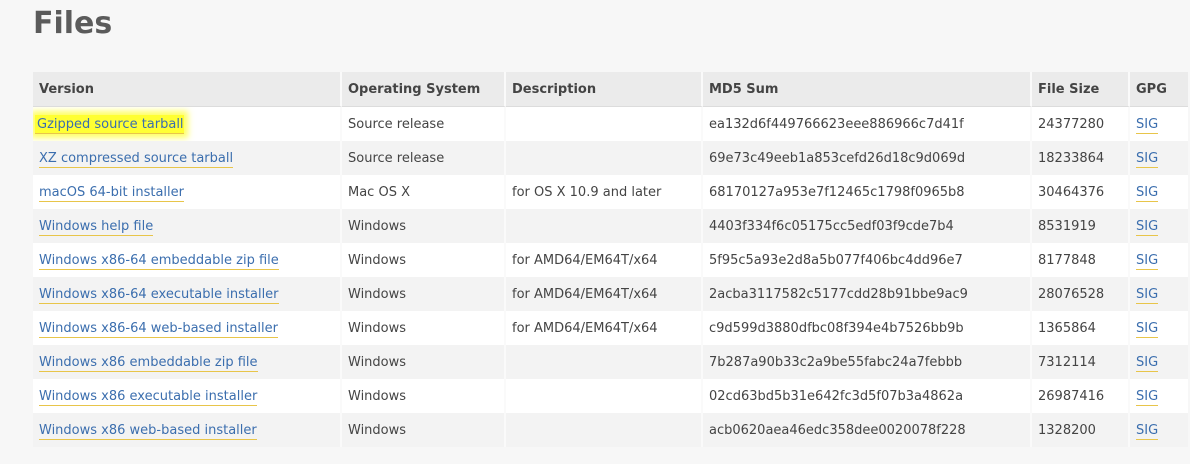  I want to click on cell-version: Gzipped source tarball, so click(187, 124).